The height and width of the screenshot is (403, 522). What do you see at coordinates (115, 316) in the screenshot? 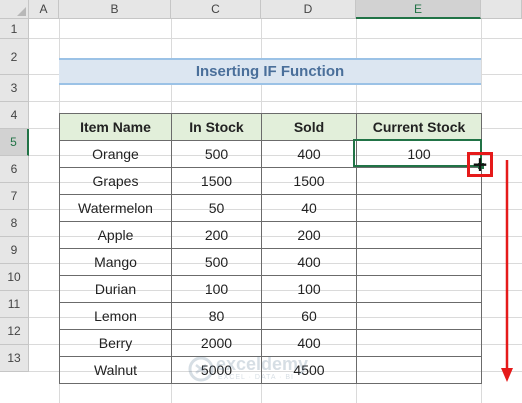
I see `cell-item-name: Lemon` at bounding box center [115, 316].